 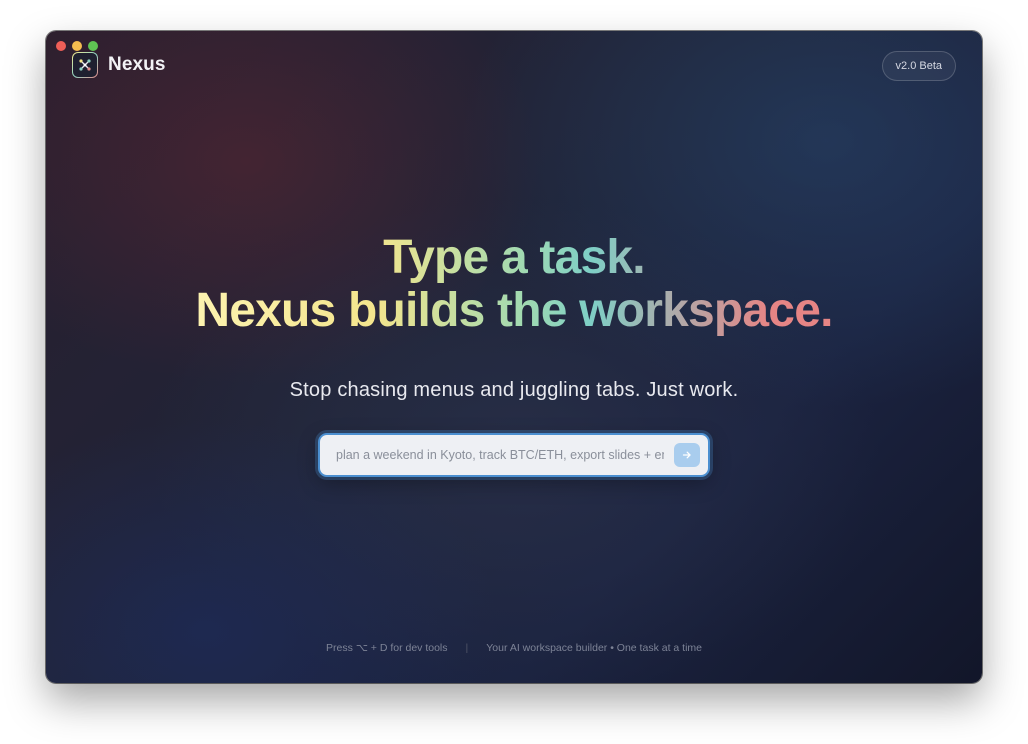 What do you see at coordinates (93, 46) in the screenshot?
I see `maximize-window-button` at bounding box center [93, 46].